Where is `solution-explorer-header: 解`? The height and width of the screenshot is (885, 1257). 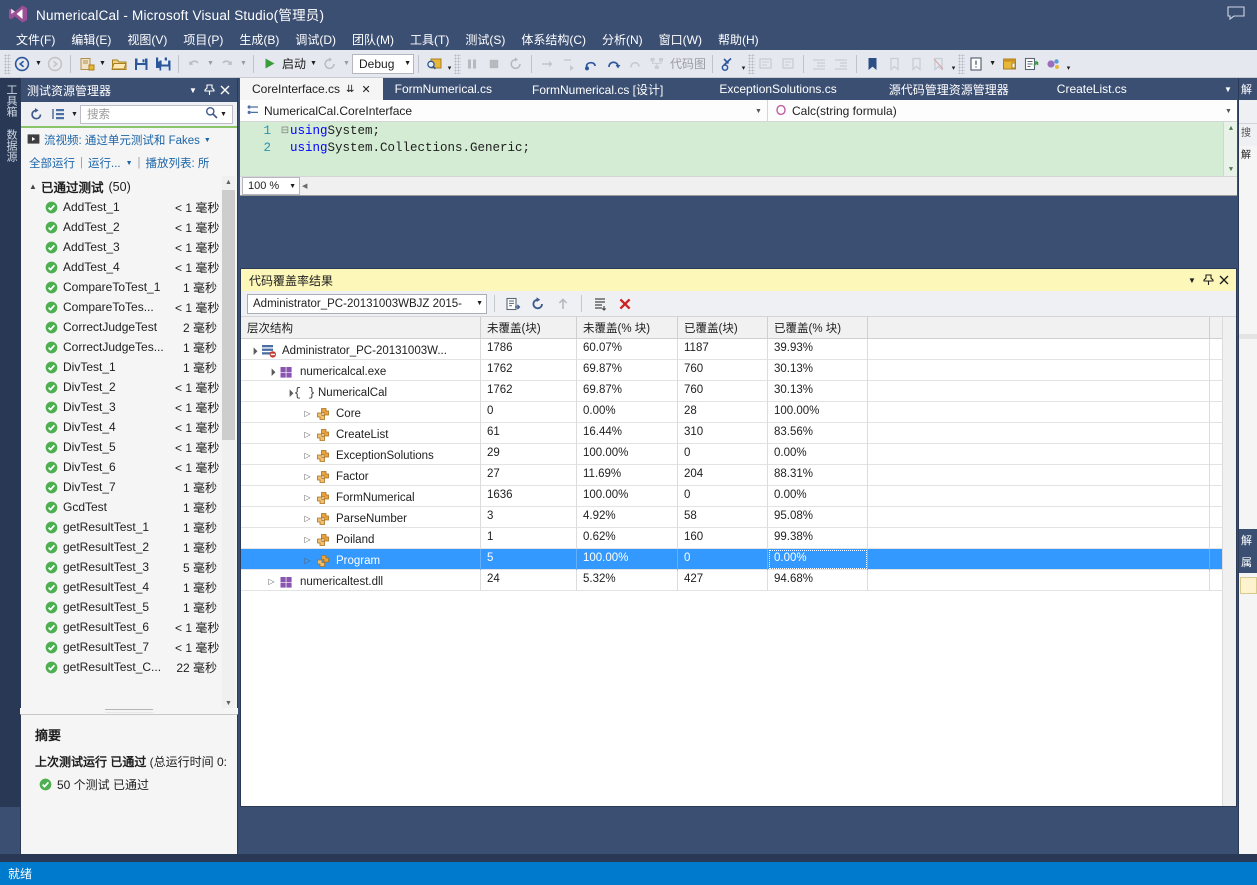 solution-explorer-header: 解 is located at coordinates (1248, 89).